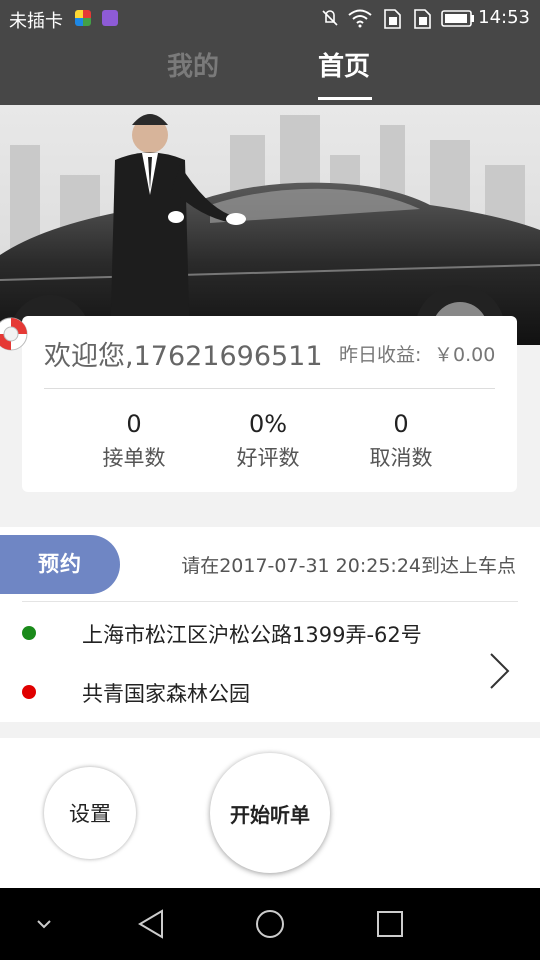 Image resolution: width=540 pixels, height=960 pixels. Describe the element at coordinates (134, 440) in the screenshot. I see `stat-orders: 0 接单数` at that location.